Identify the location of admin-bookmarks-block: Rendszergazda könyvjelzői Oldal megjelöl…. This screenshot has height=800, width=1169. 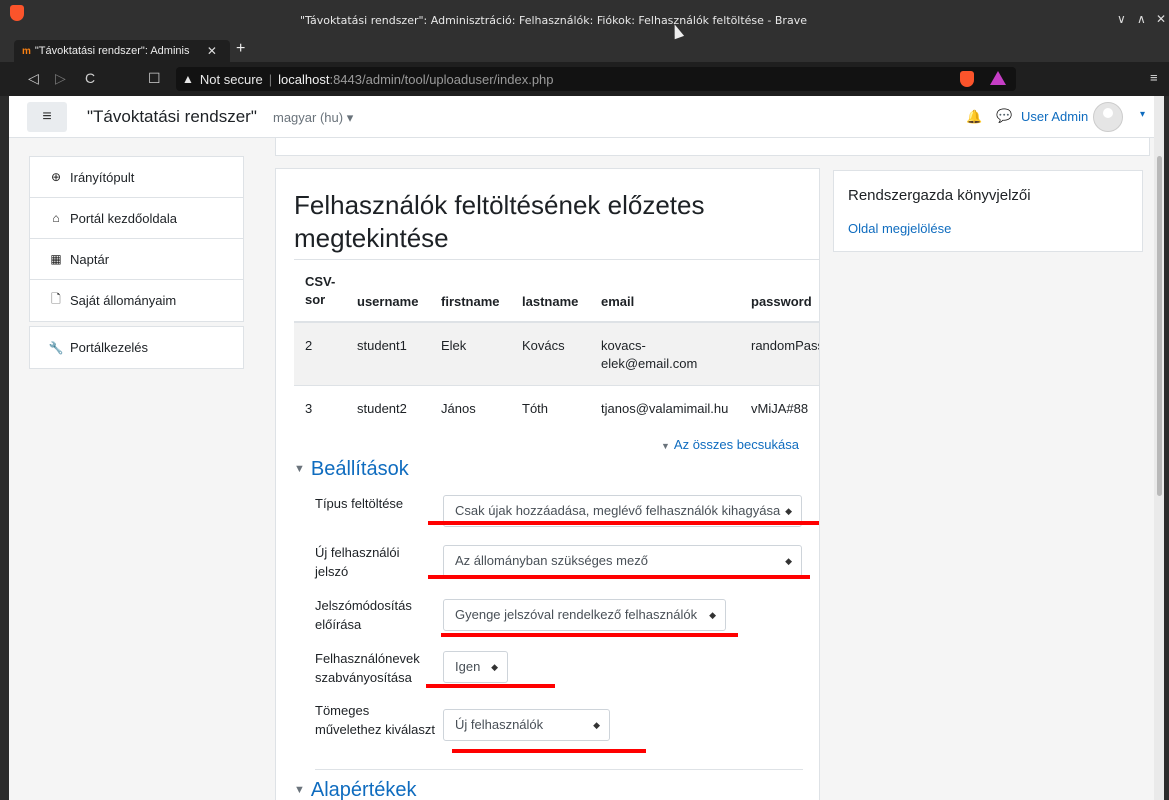
(988, 211).